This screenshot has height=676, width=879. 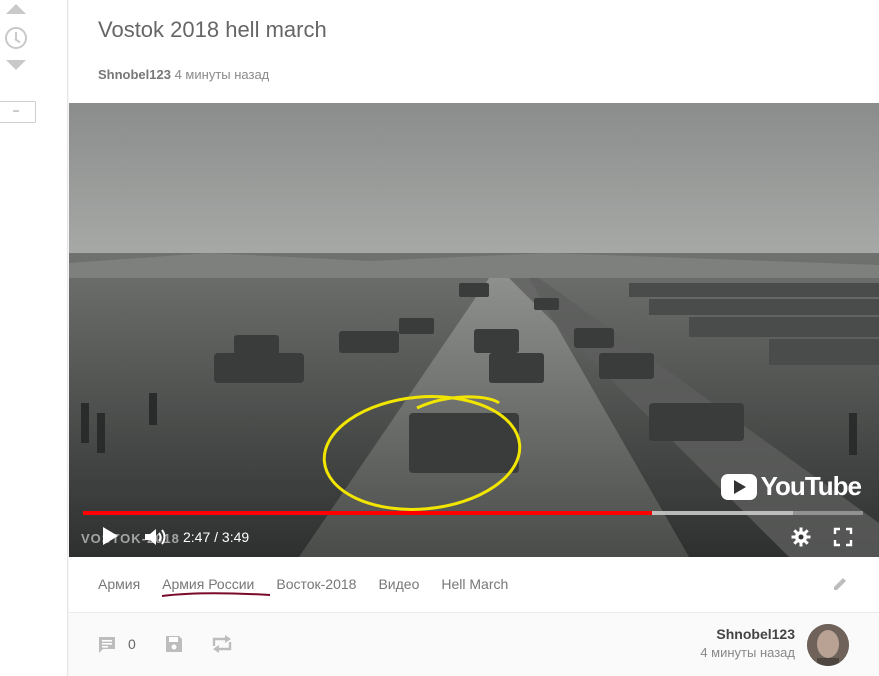 I want to click on collapse-button: −, so click(x=18, y=112).